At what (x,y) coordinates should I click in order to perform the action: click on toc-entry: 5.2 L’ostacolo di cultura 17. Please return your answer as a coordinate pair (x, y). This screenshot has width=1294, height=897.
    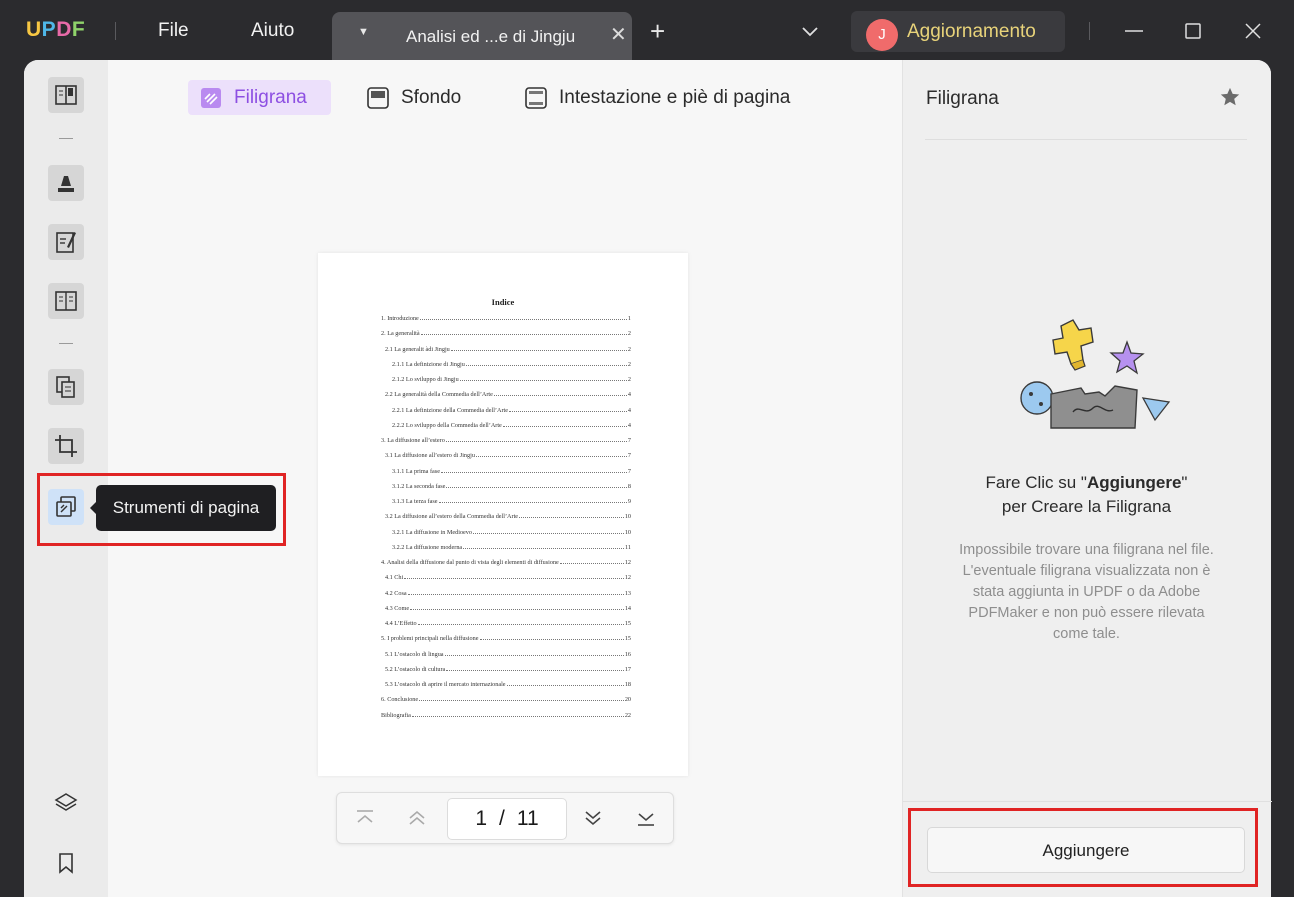
    Looking at the image, I should click on (508, 668).